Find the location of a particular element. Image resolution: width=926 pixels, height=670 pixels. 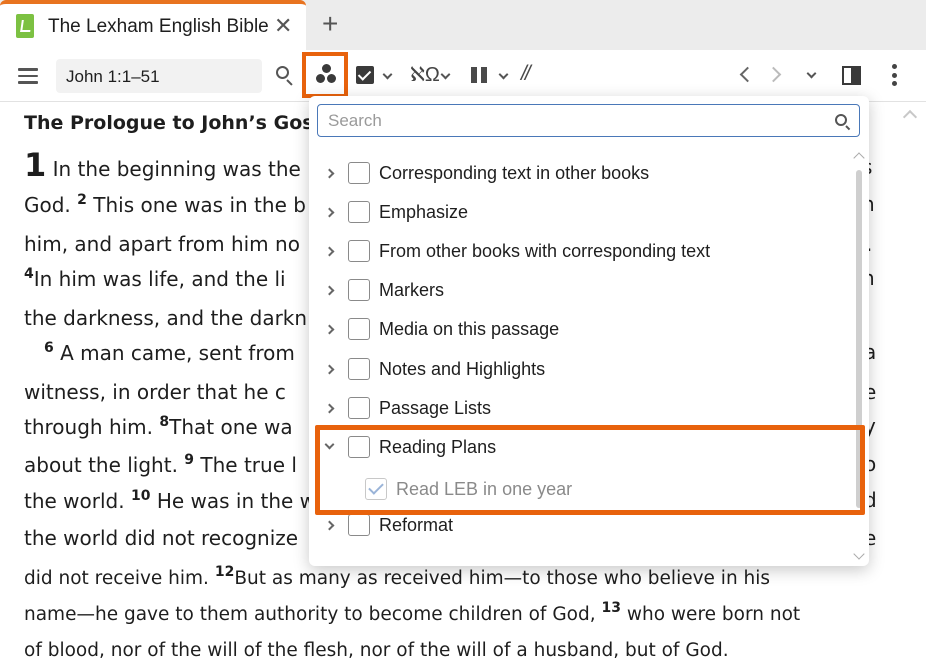

checkbox-checked is located at coordinates (376, 489).